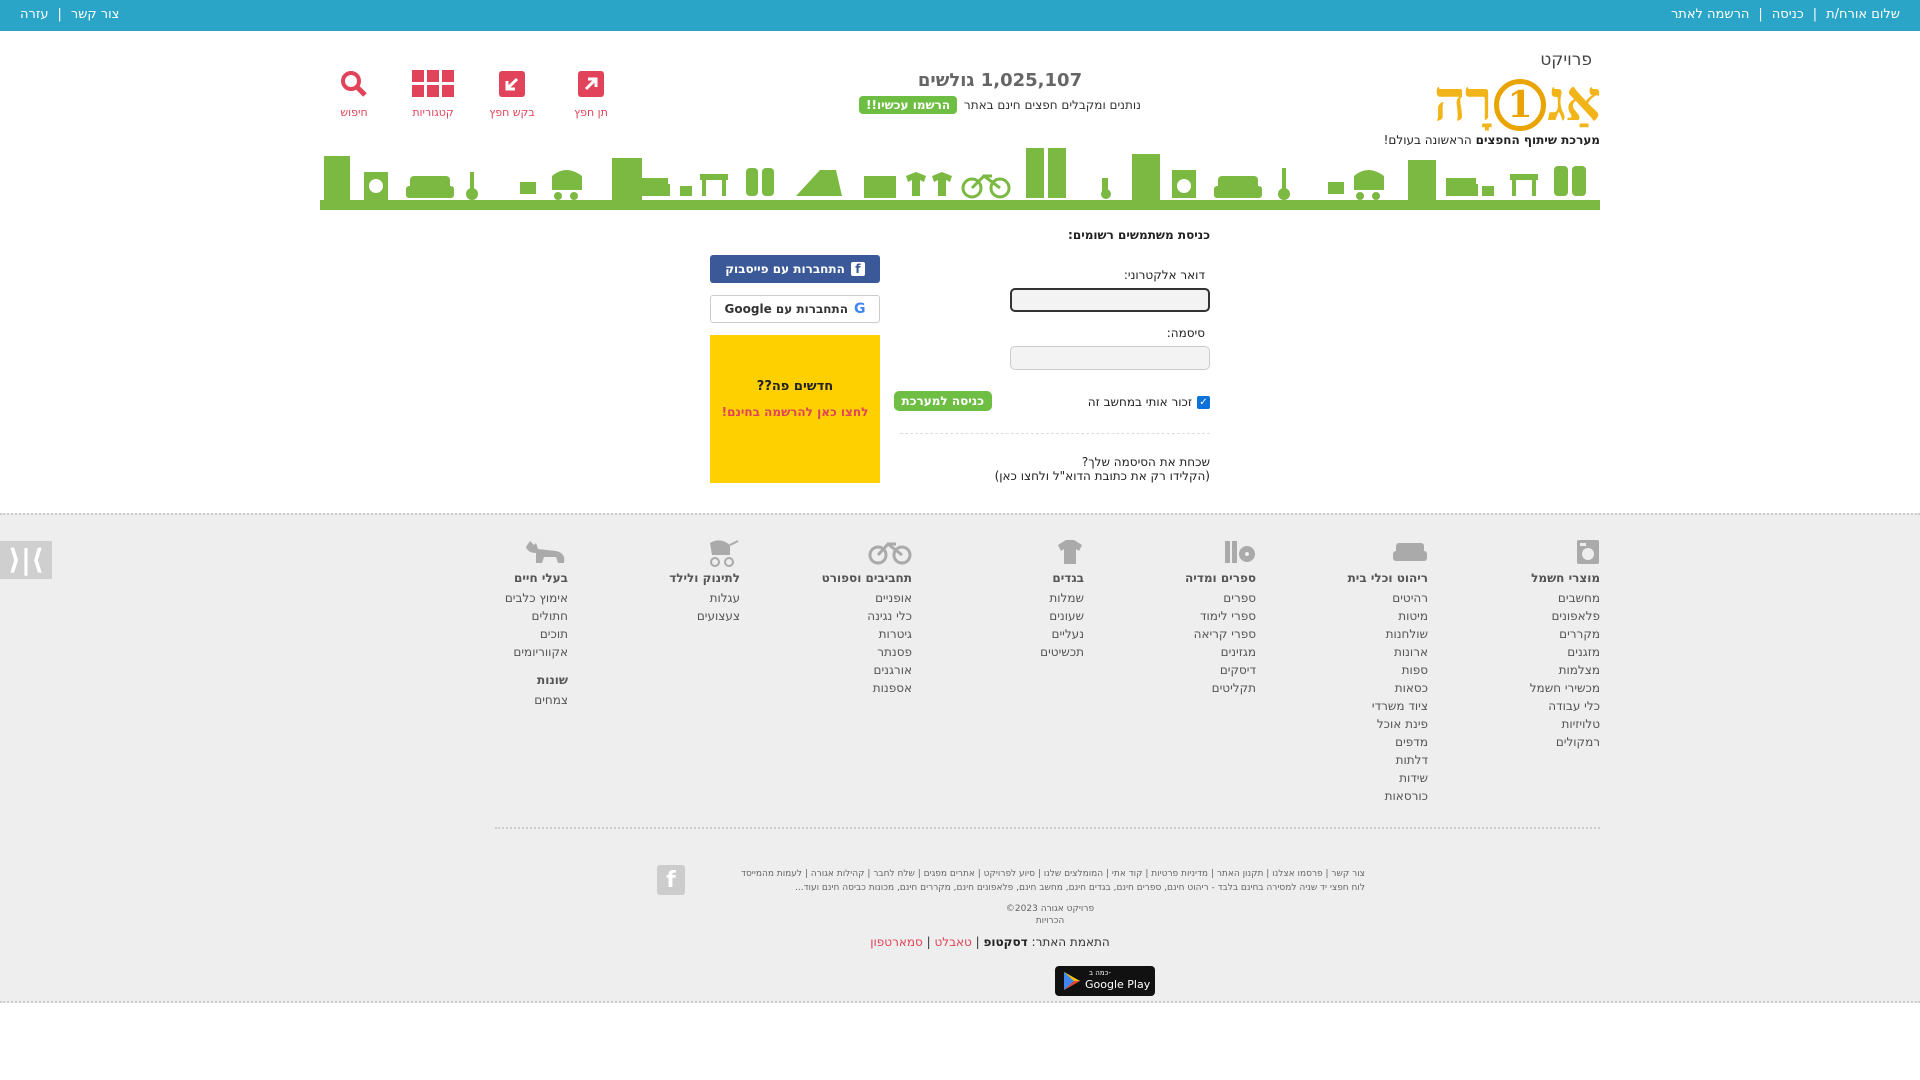 This screenshot has width=1920, height=1080. What do you see at coordinates (433, 83) in the screenshot?
I see `categories-icon` at bounding box center [433, 83].